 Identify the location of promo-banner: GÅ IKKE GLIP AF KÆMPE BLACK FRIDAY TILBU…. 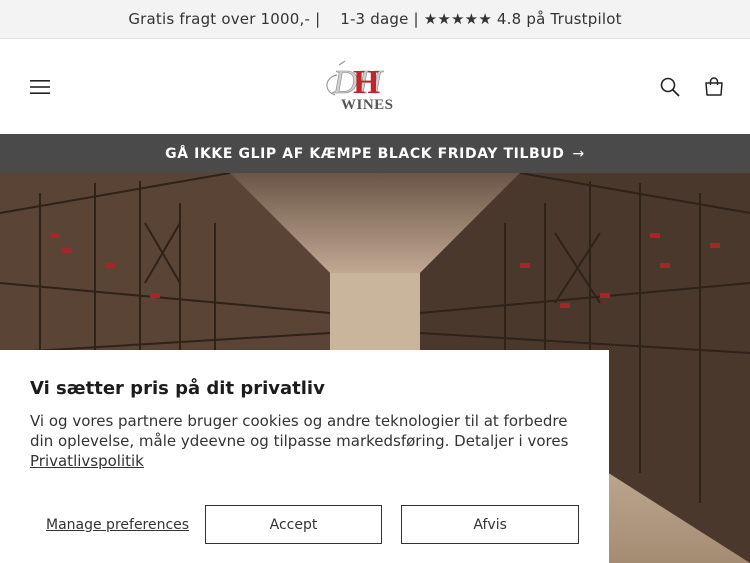
(375, 153).